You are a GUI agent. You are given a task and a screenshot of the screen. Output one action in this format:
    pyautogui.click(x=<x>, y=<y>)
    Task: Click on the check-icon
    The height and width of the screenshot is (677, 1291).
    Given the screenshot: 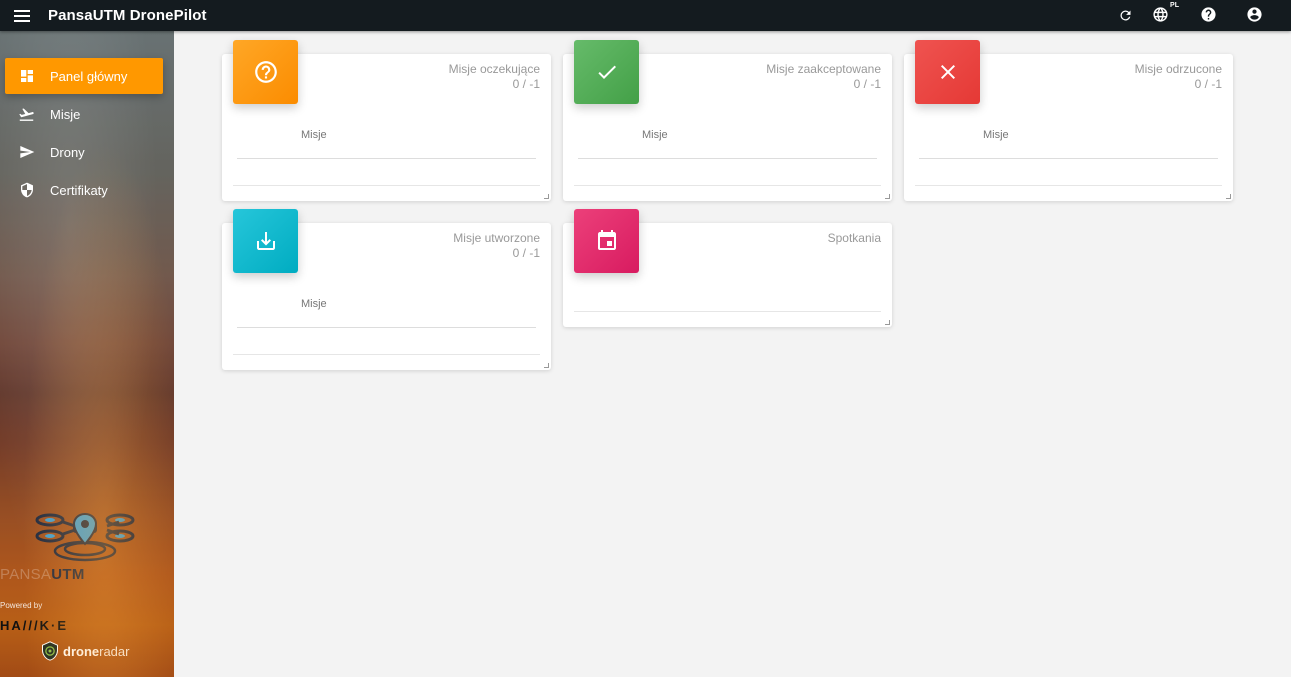 What is the action you would take?
    pyautogui.click(x=606, y=72)
    